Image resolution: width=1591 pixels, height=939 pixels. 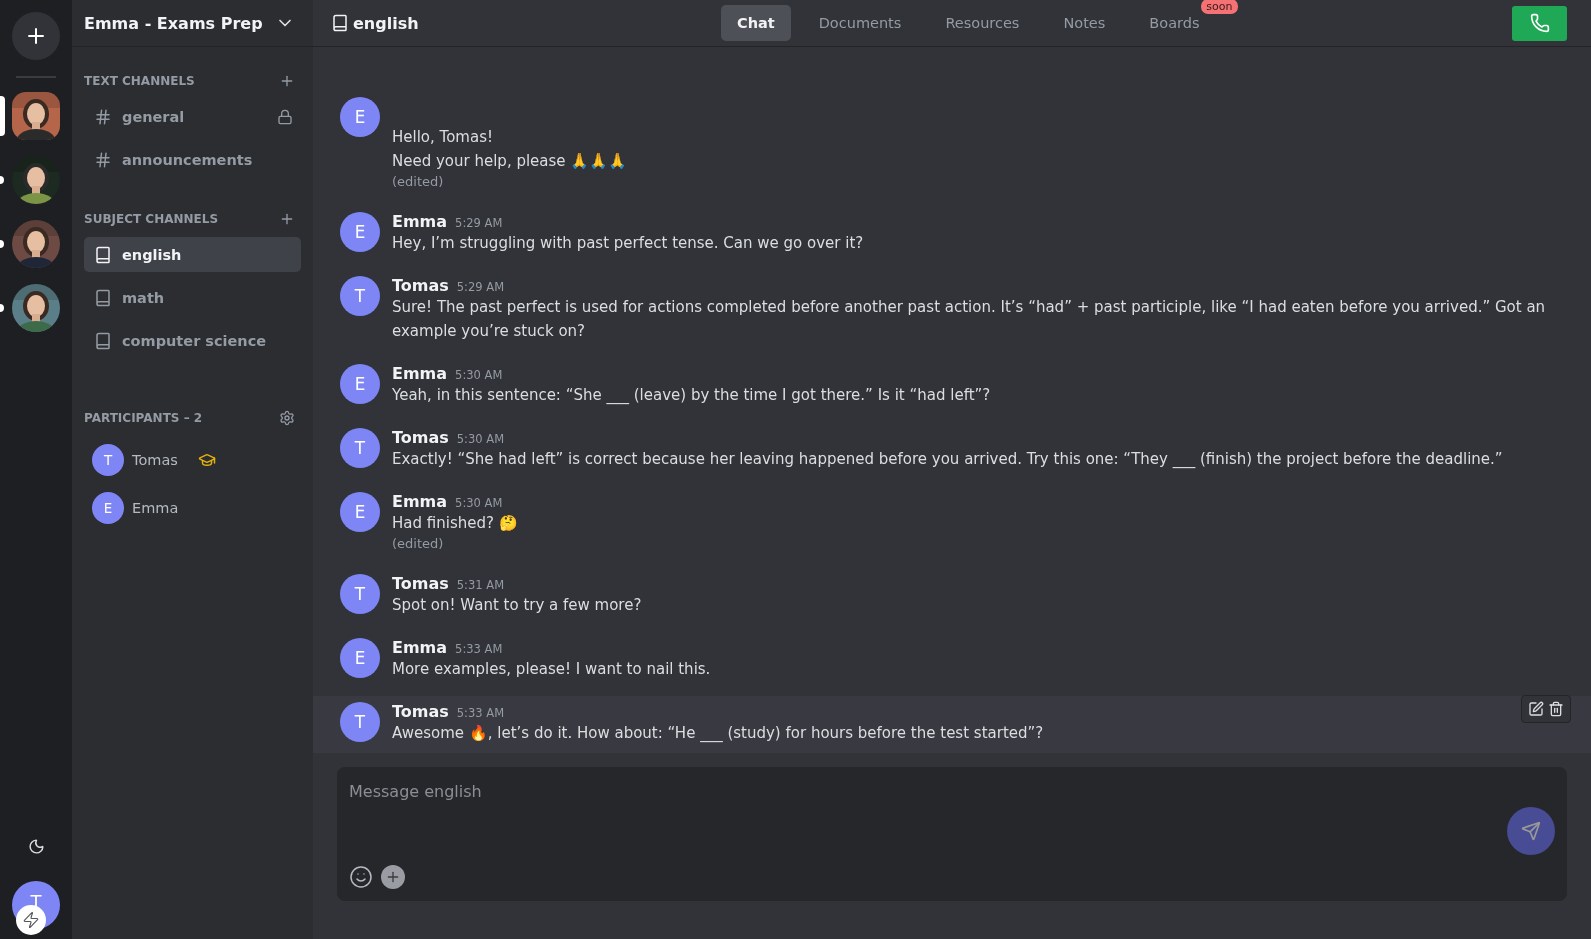 What do you see at coordinates (287, 418) in the screenshot?
I see `settings-icon` at bounding box center [287, 418].